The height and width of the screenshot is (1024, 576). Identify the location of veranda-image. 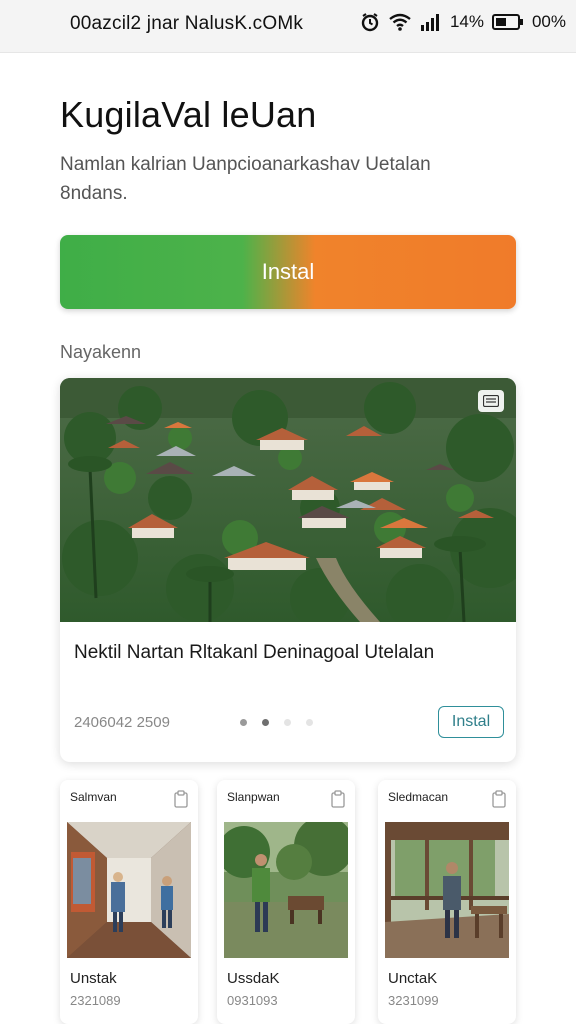
(447, 890).